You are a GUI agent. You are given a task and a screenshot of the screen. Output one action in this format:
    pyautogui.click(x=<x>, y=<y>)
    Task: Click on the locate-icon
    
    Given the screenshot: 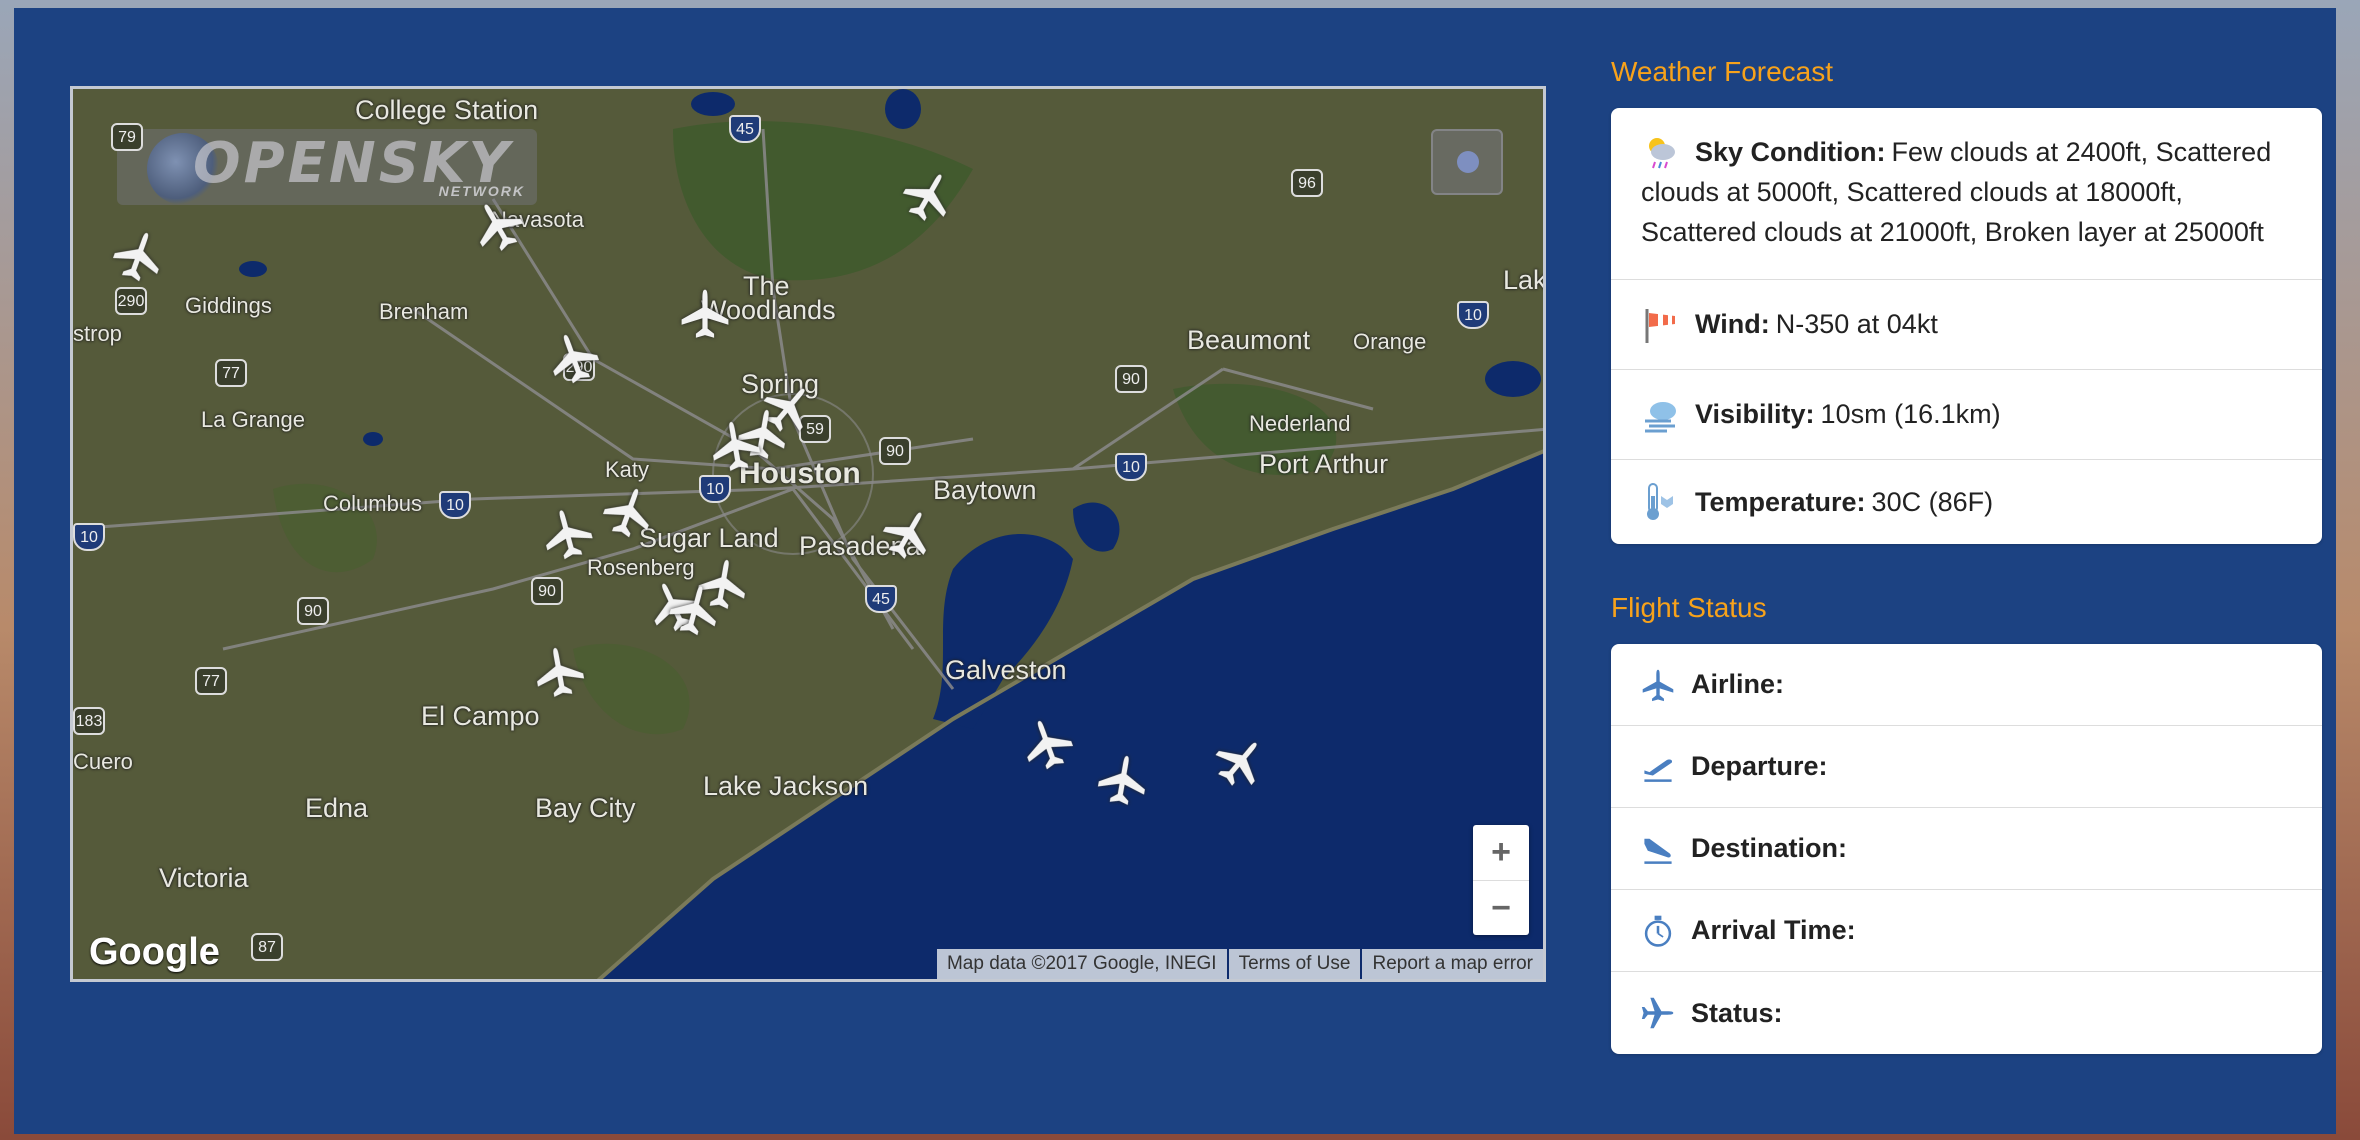 What is the action you would take?
    pyautogui.click(x=1468, y=162)
    